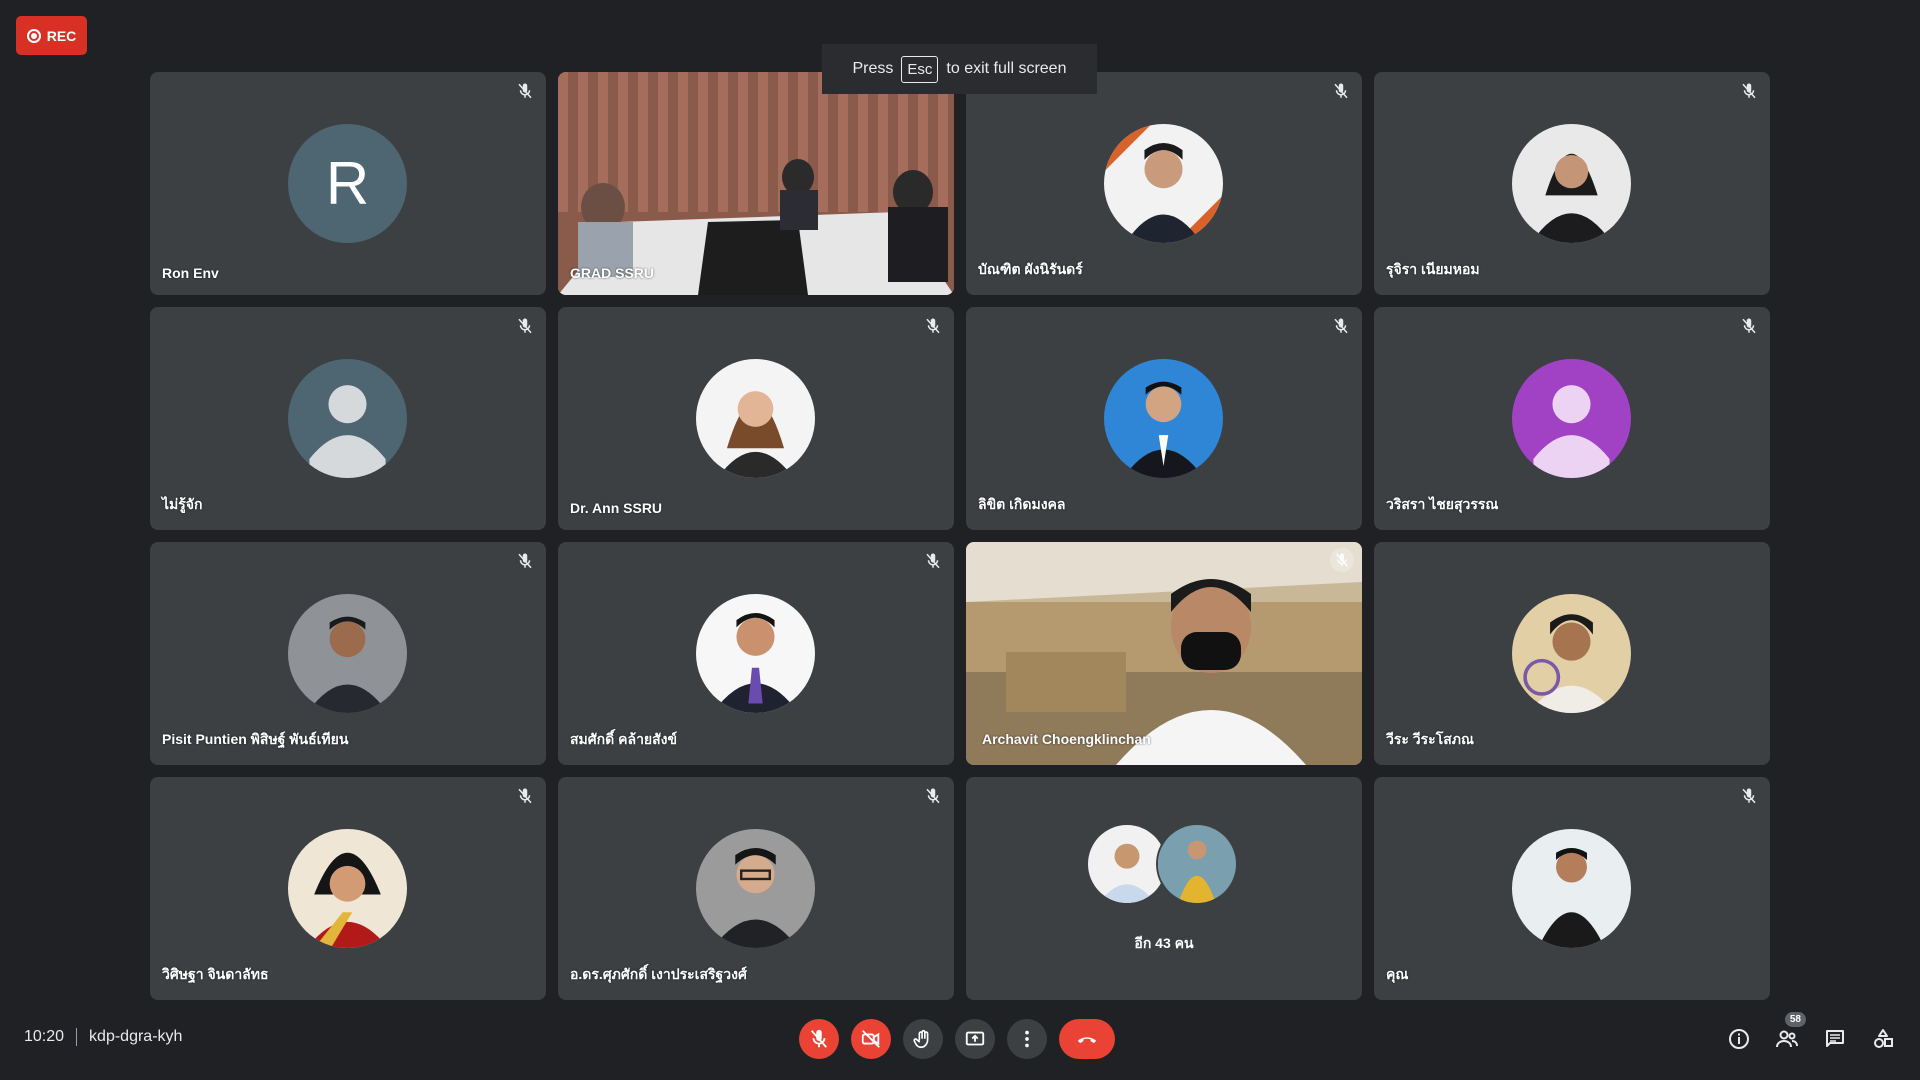 The image size is (1920, 1080). I want to click on more-vert-icon, so click(1027, 1039).